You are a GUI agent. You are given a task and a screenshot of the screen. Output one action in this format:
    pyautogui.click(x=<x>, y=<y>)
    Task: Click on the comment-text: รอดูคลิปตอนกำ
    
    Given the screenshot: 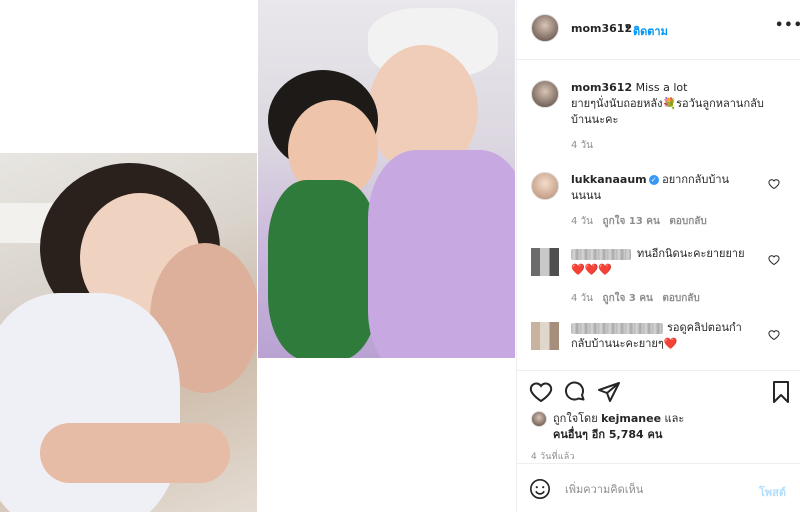 What is the action you would take?
    pyautogui.click(x=704, y=327)
    